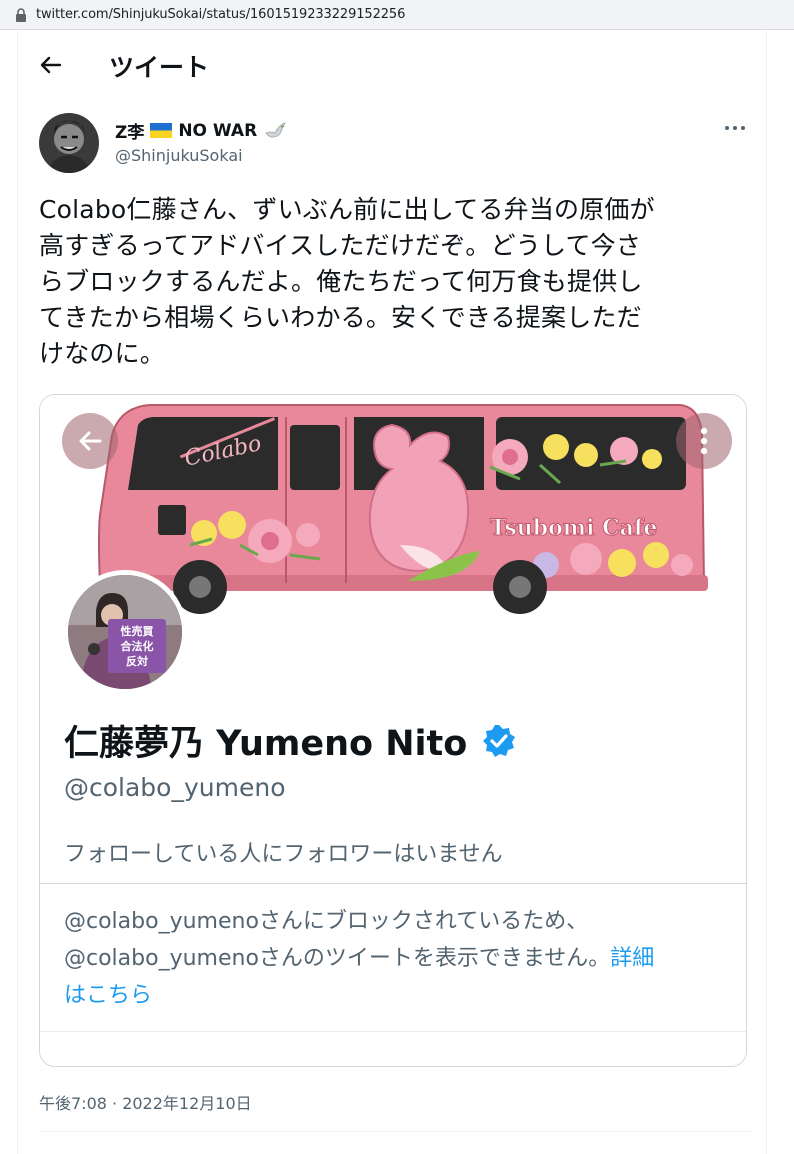 The height and width of the screenshot is (1154, 794). I want to click on blocked-line: @colabo_yumenoさんにブロックされているため、, so click(326, 921).